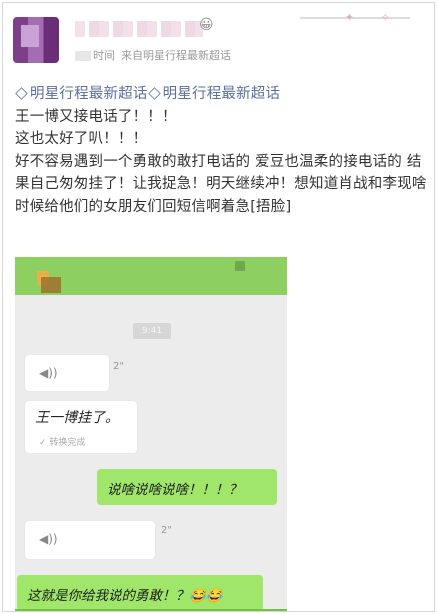 The width and height of the screenshot is (437, 614). I want to click on sparkle-icon: ✧, so click(385, 17).